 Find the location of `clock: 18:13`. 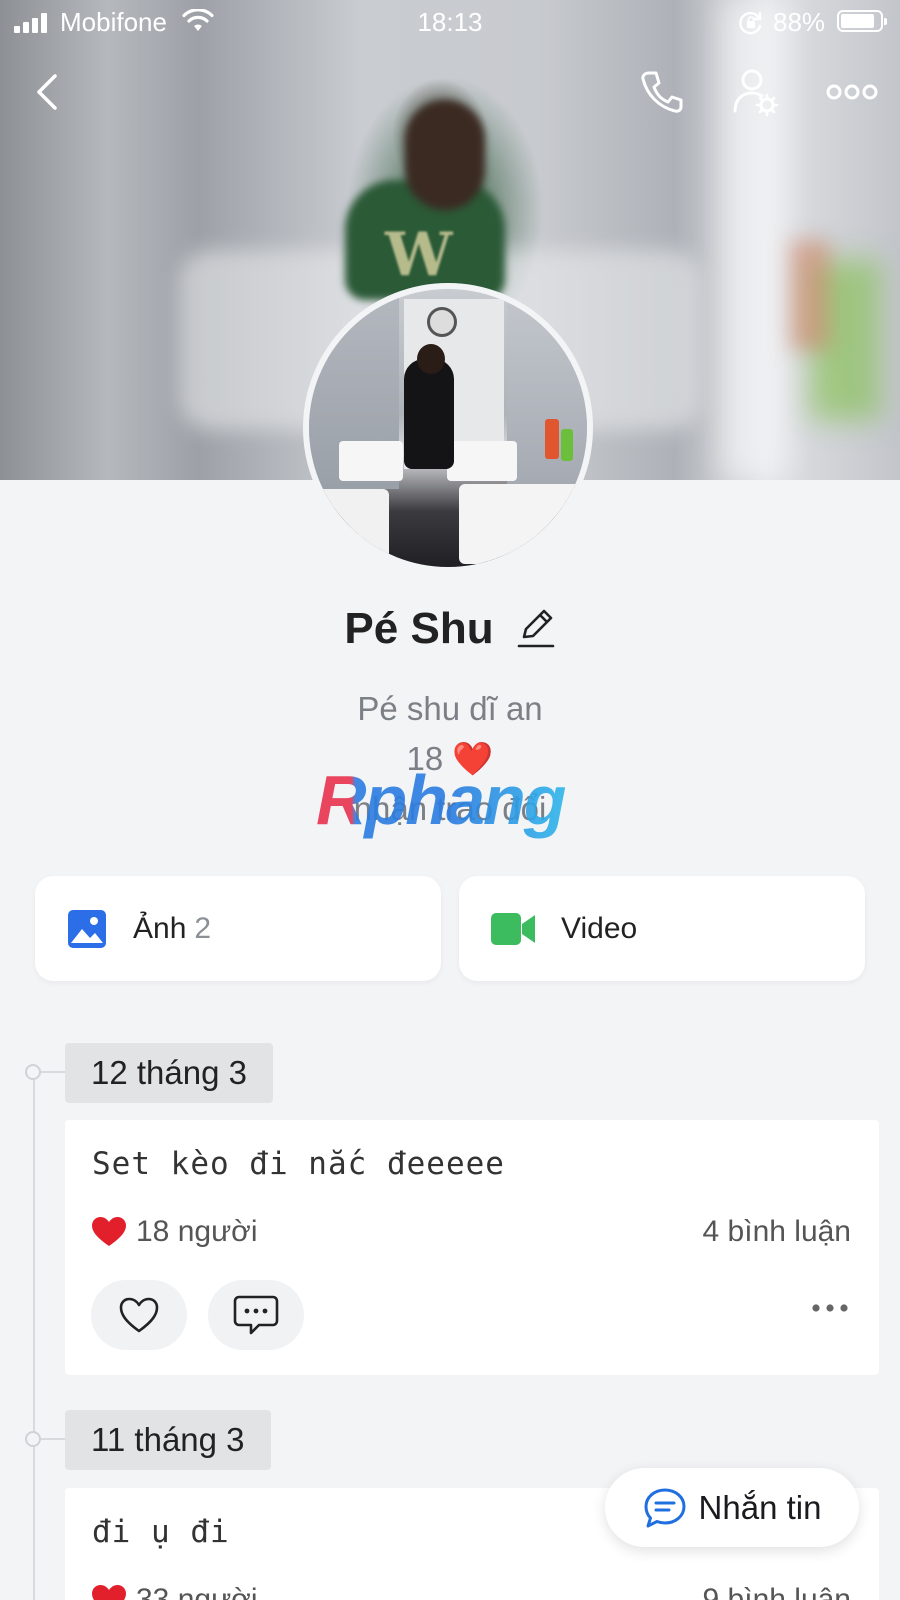

clock: 18:13 is located at coordinates (450, 22).